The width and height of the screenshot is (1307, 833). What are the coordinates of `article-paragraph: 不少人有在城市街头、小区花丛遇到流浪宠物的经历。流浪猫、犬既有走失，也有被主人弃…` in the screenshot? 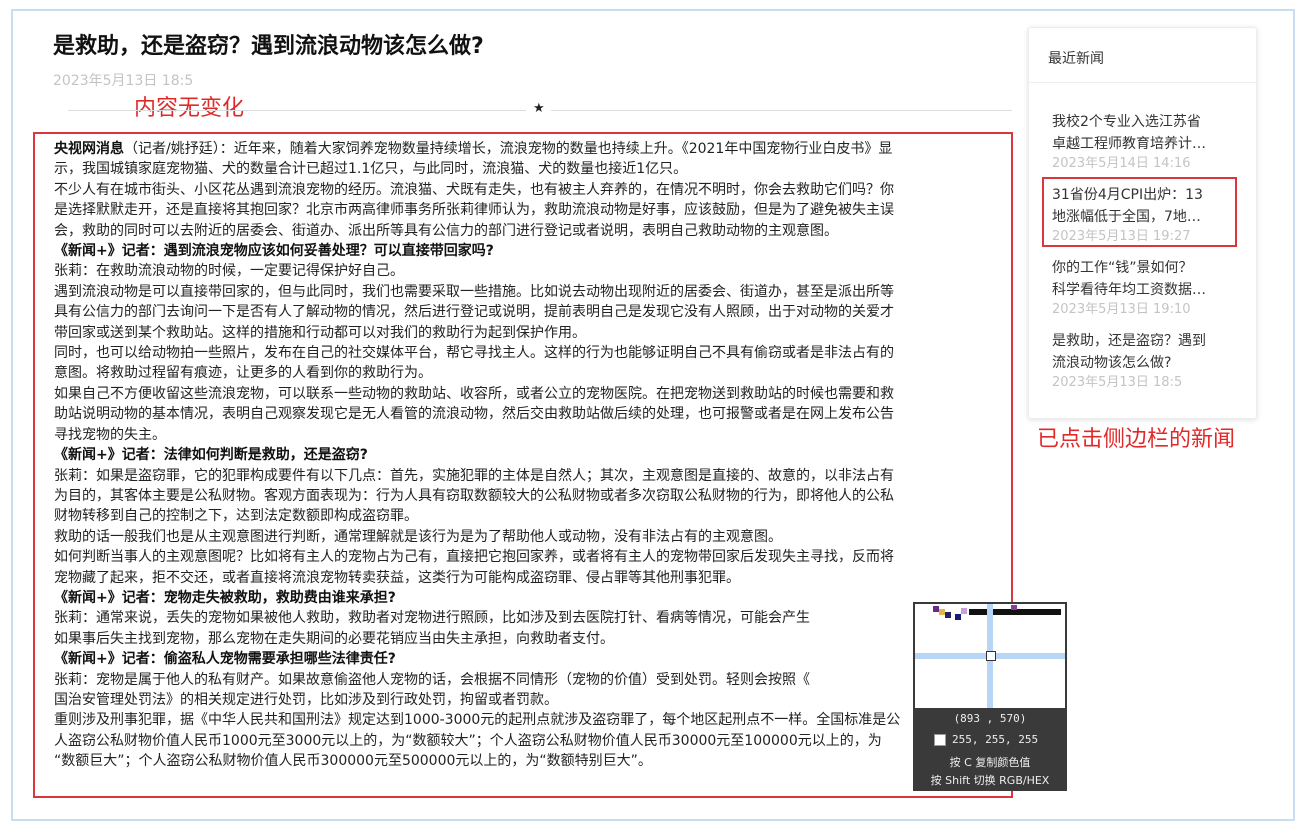 It's located at (533, 190).